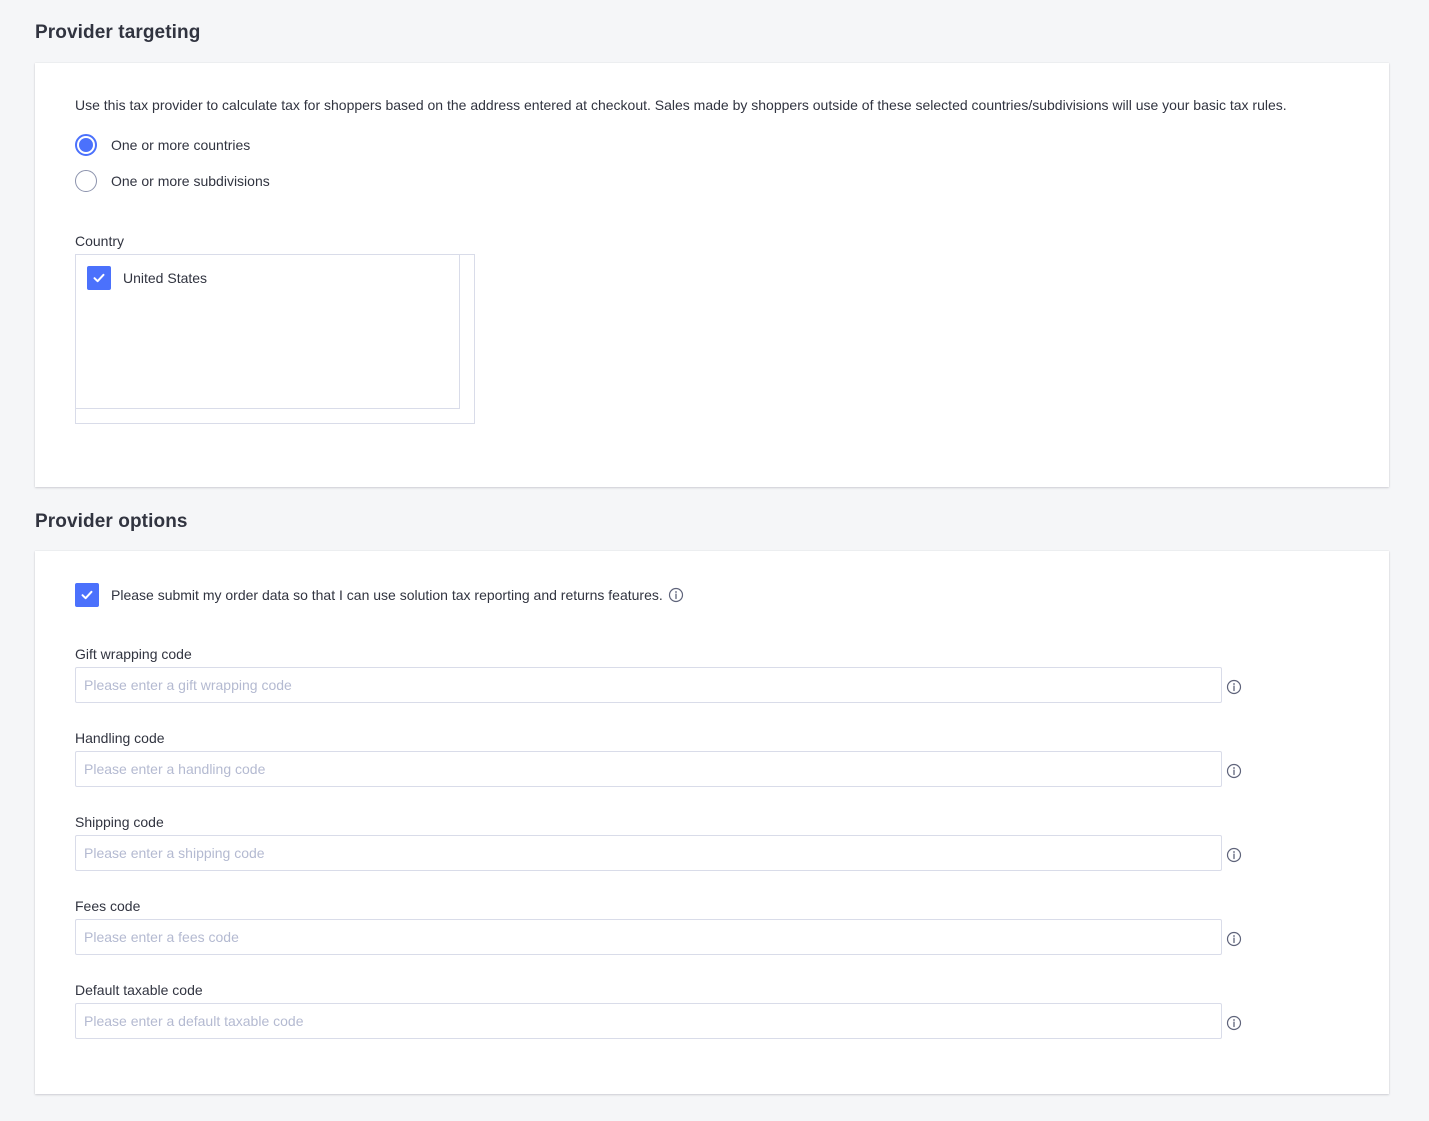 The image size is (1429, 1121). What do you see at coordinates (133, 654) in the screenshot?
I see `gift-wrapping-code-label: Gift wrapping code` at bounding box center [133, 654].